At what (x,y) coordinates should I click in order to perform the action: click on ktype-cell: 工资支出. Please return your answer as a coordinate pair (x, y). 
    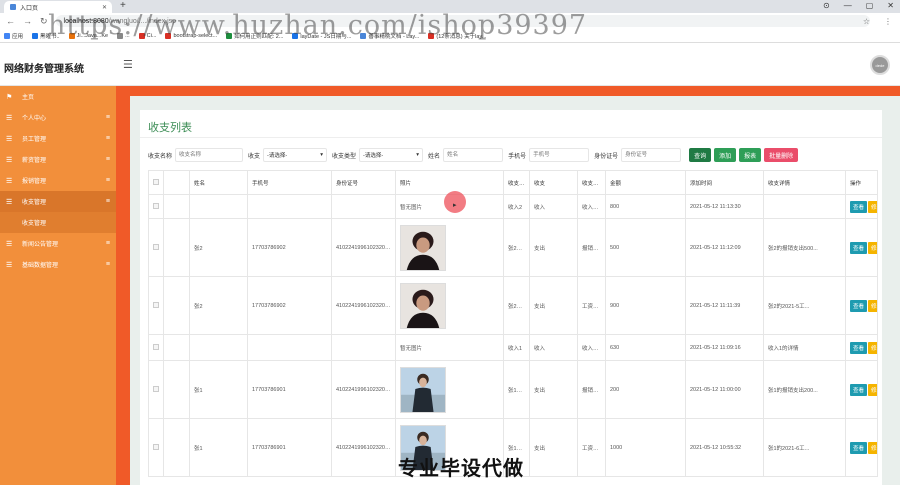
    Looking at the image, I should click on (593, 448).